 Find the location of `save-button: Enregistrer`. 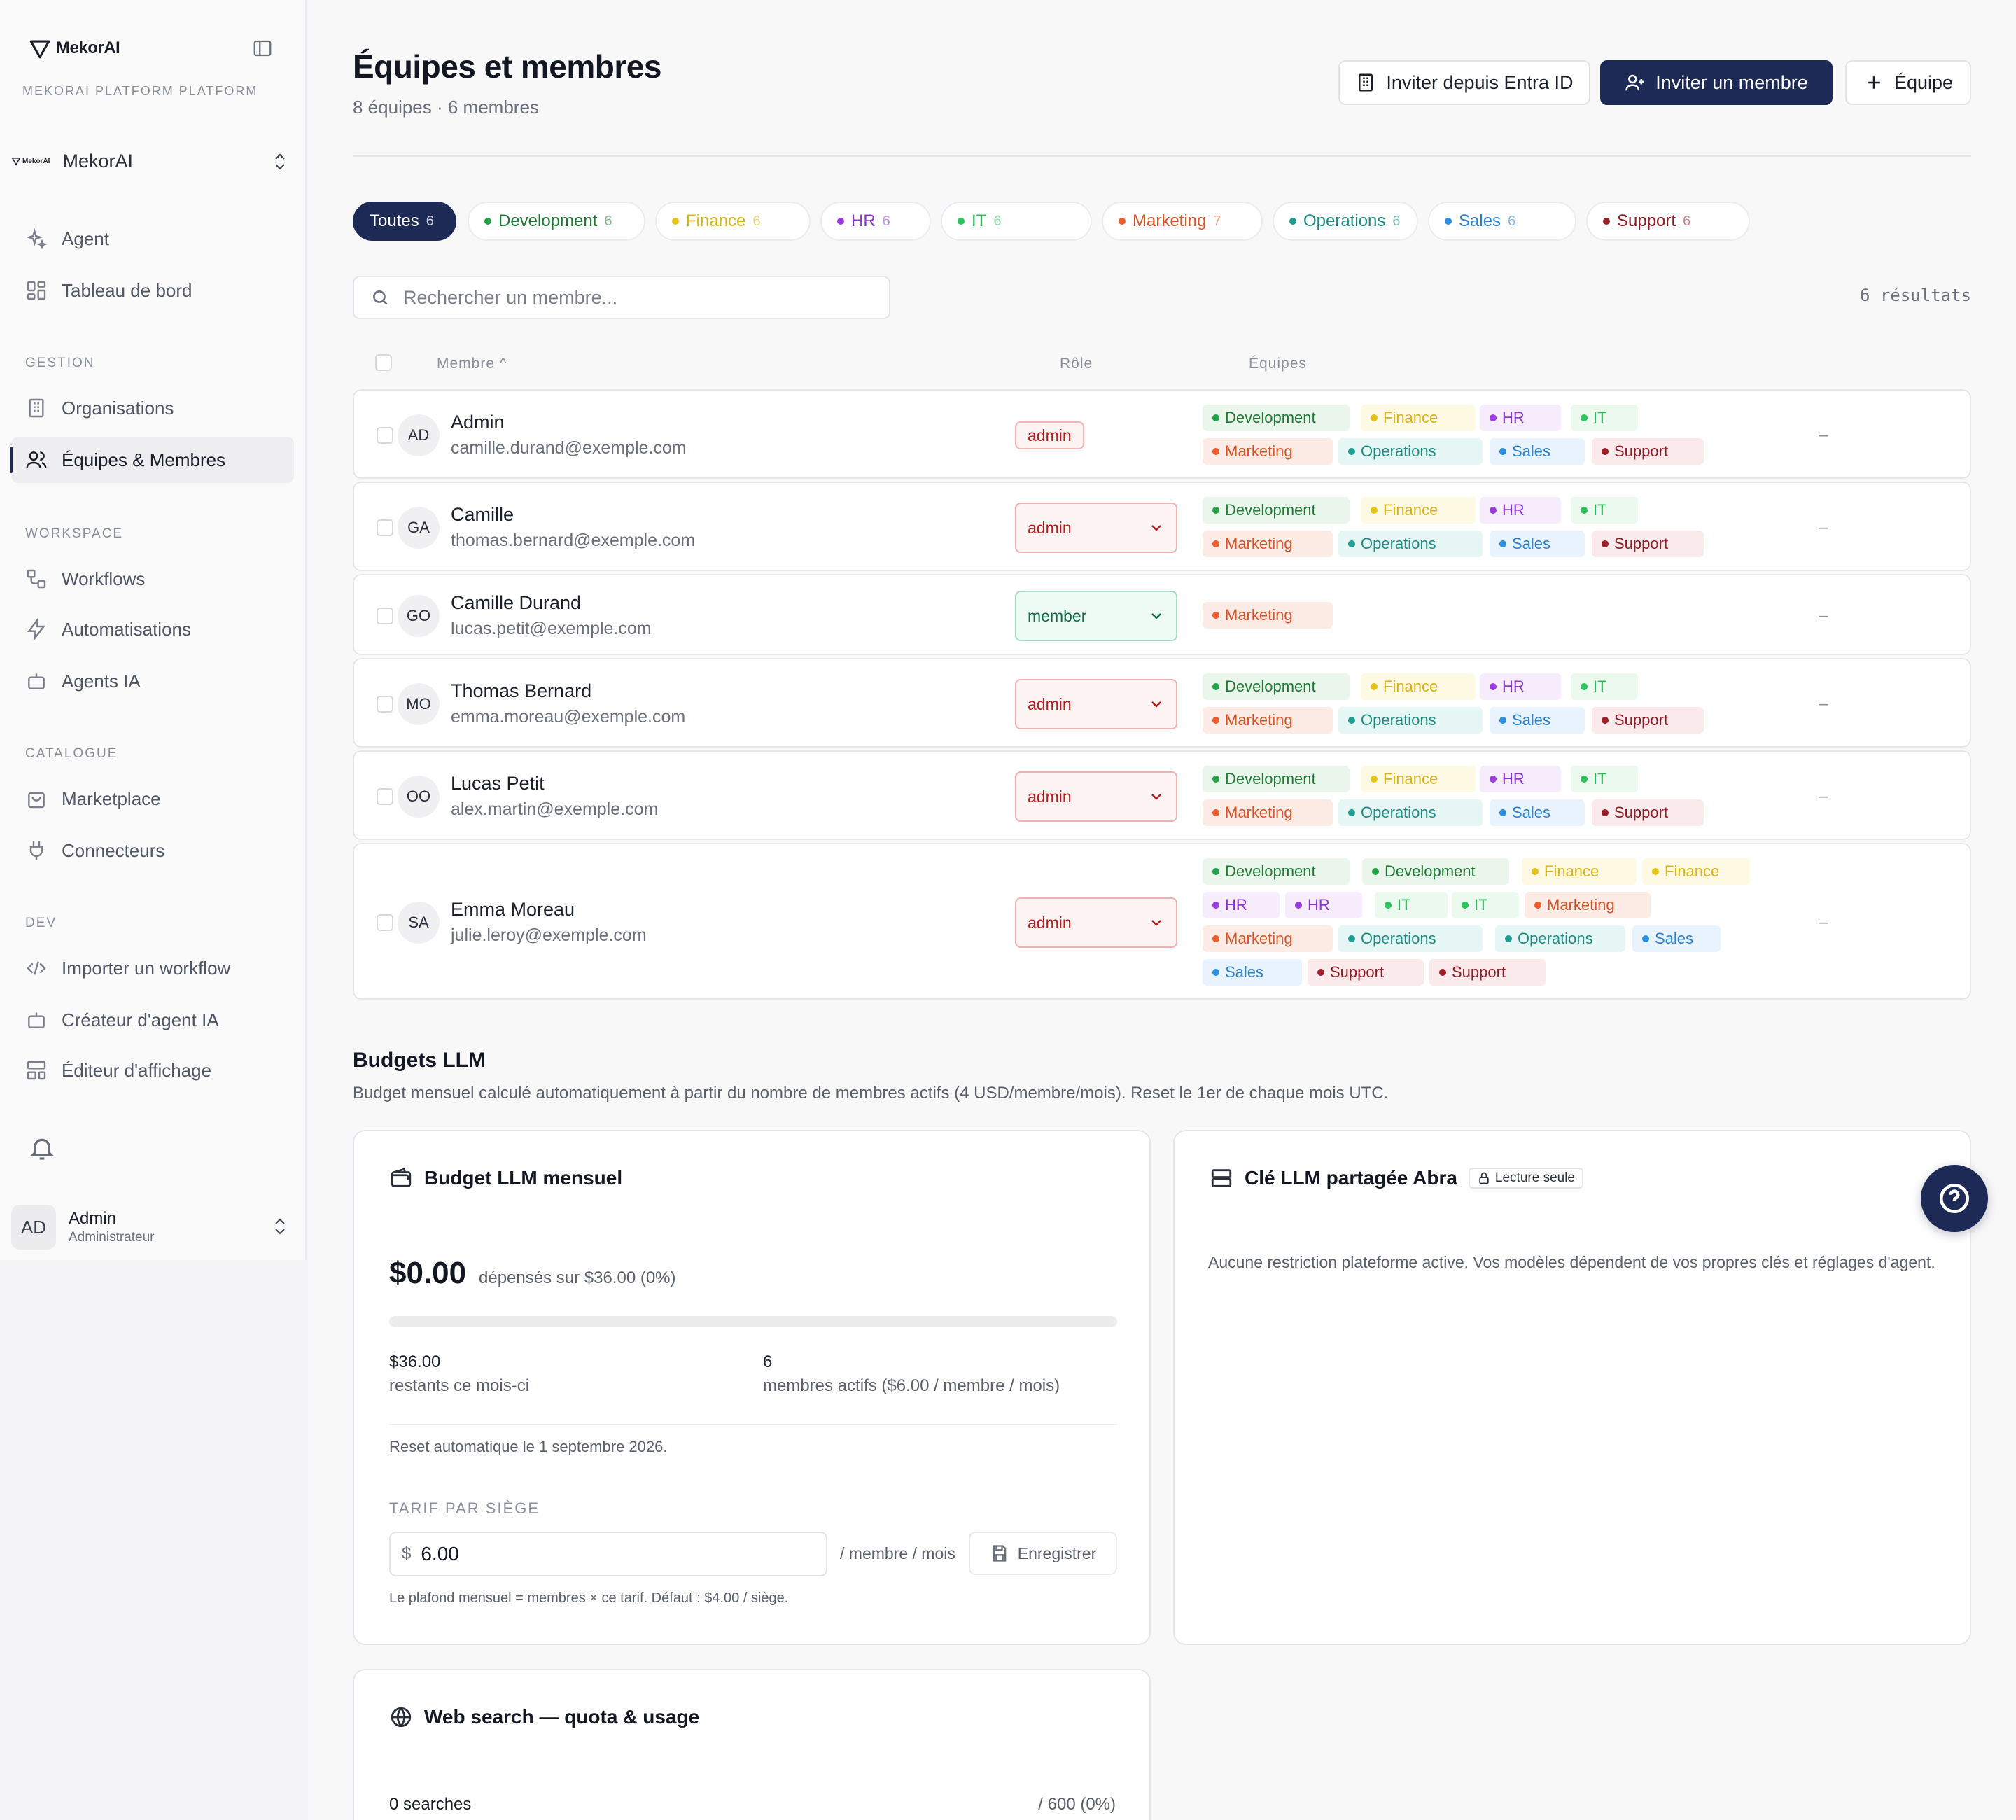

save-button: Enregistrer is located at coordinates (1043, 1553).